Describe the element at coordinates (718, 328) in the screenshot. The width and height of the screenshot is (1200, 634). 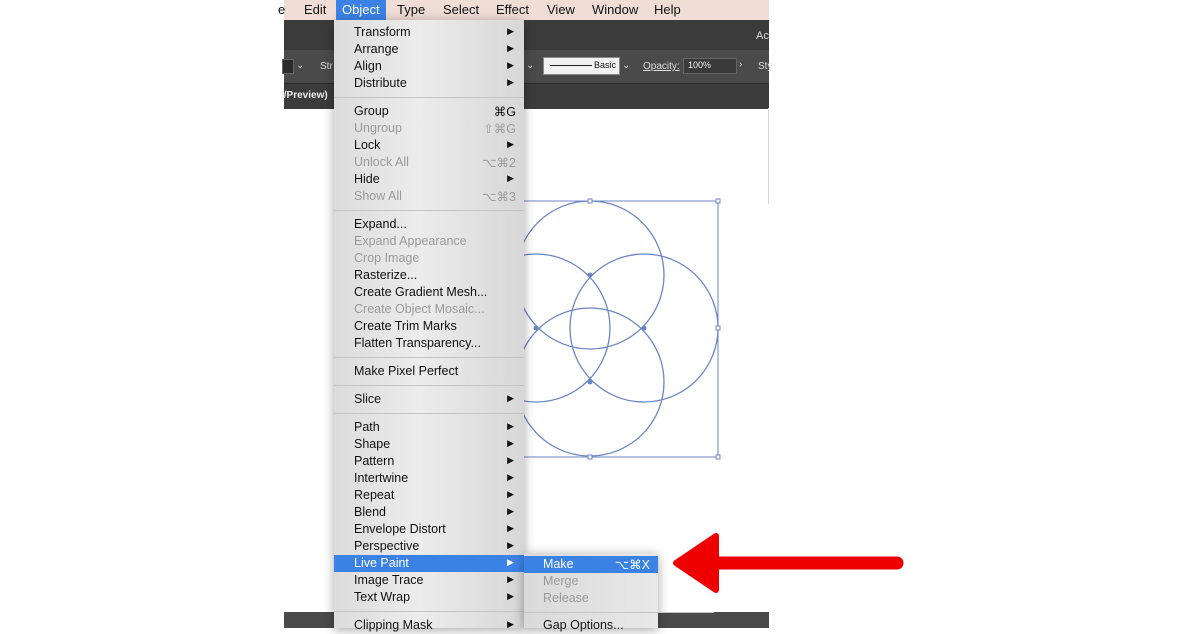
I see `bbox-handle-right` at that location.